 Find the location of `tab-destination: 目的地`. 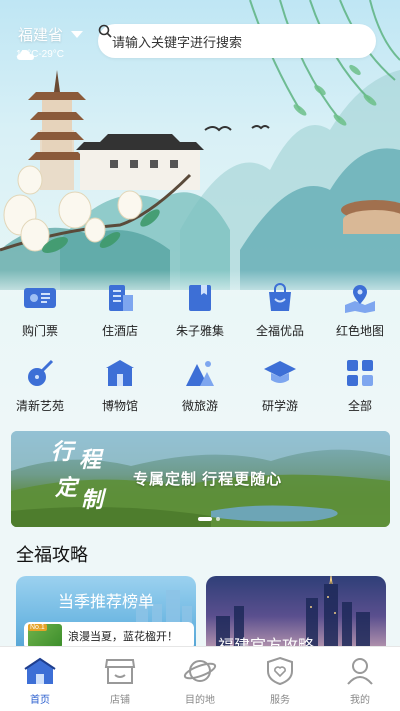

tab-destination: 目的地 is located at coordinates (200, 679).